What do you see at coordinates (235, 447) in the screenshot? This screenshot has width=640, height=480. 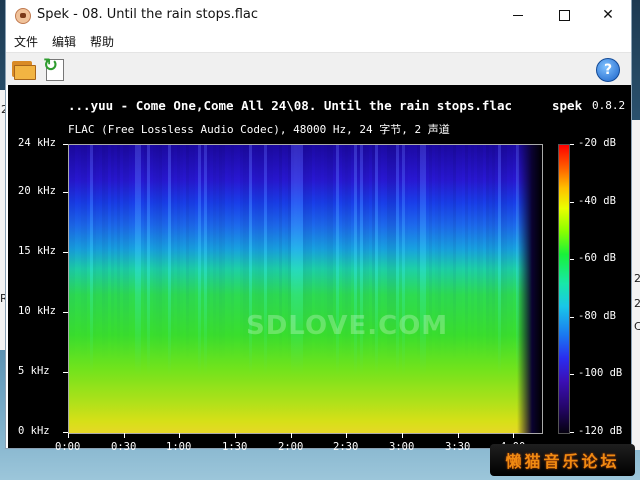 I see `x-tick-label: 1:30` at bounding box center [235, 447].